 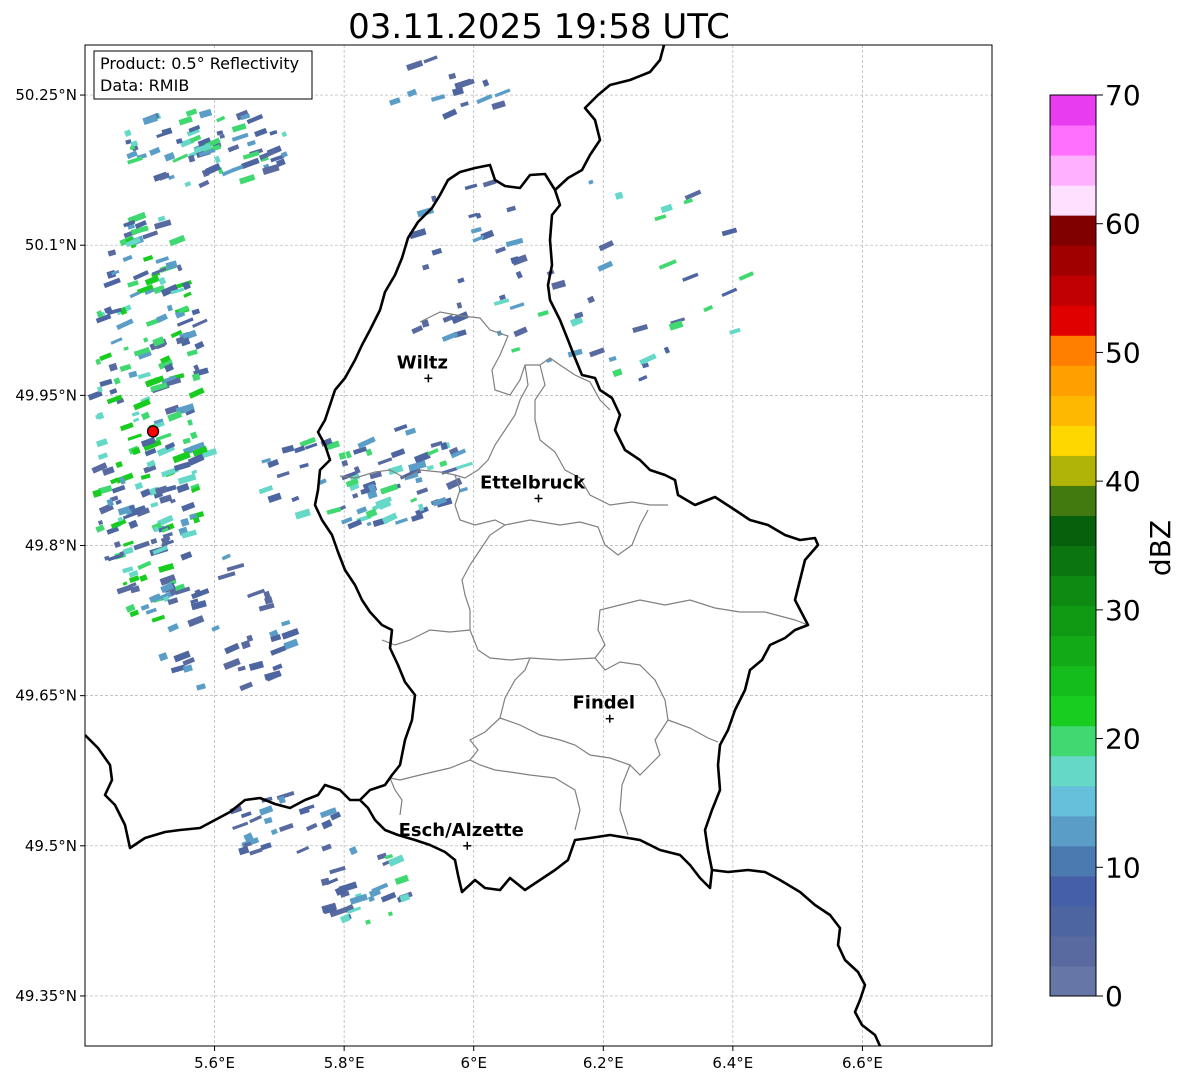 I want to click on lon-tick-label: 6°E, so click(x=473, y=1063).